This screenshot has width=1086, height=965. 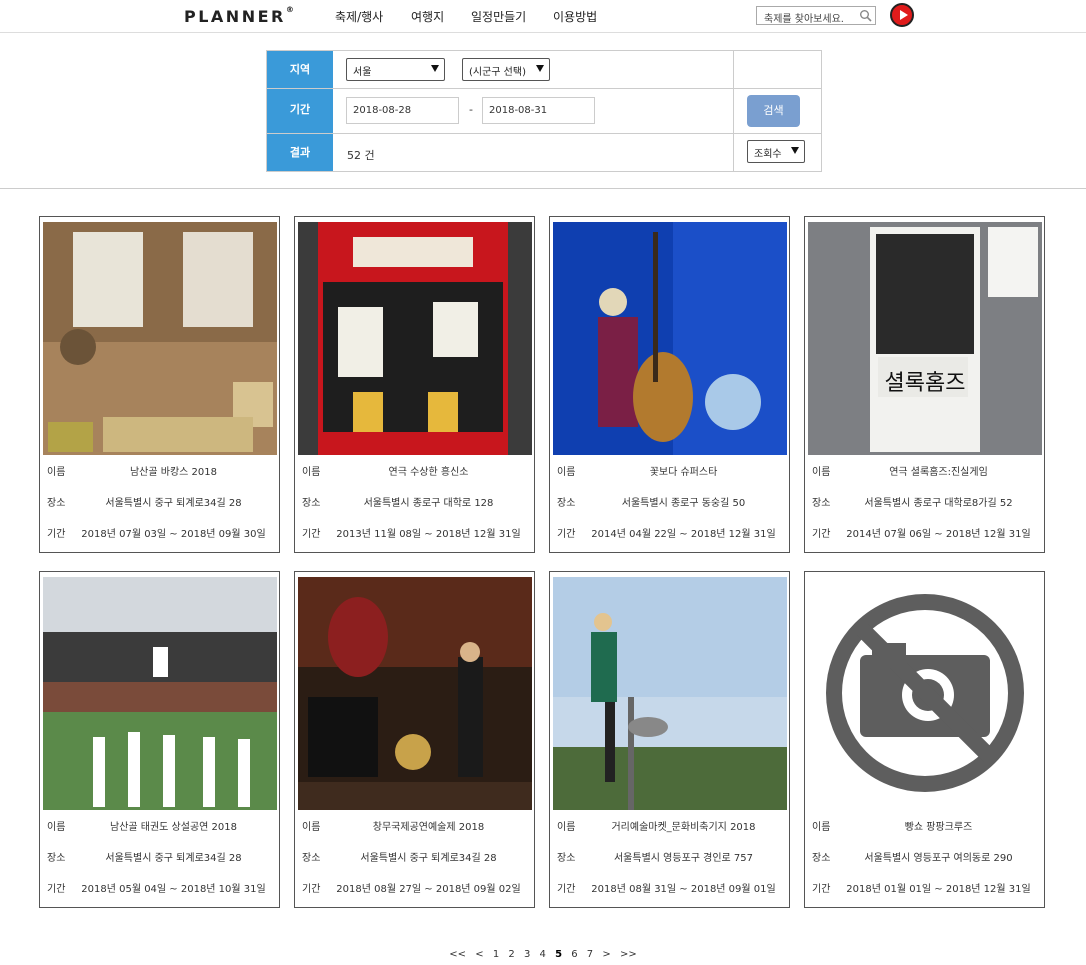 I want to click on period-label: 기간, so click(x=300, y=111).